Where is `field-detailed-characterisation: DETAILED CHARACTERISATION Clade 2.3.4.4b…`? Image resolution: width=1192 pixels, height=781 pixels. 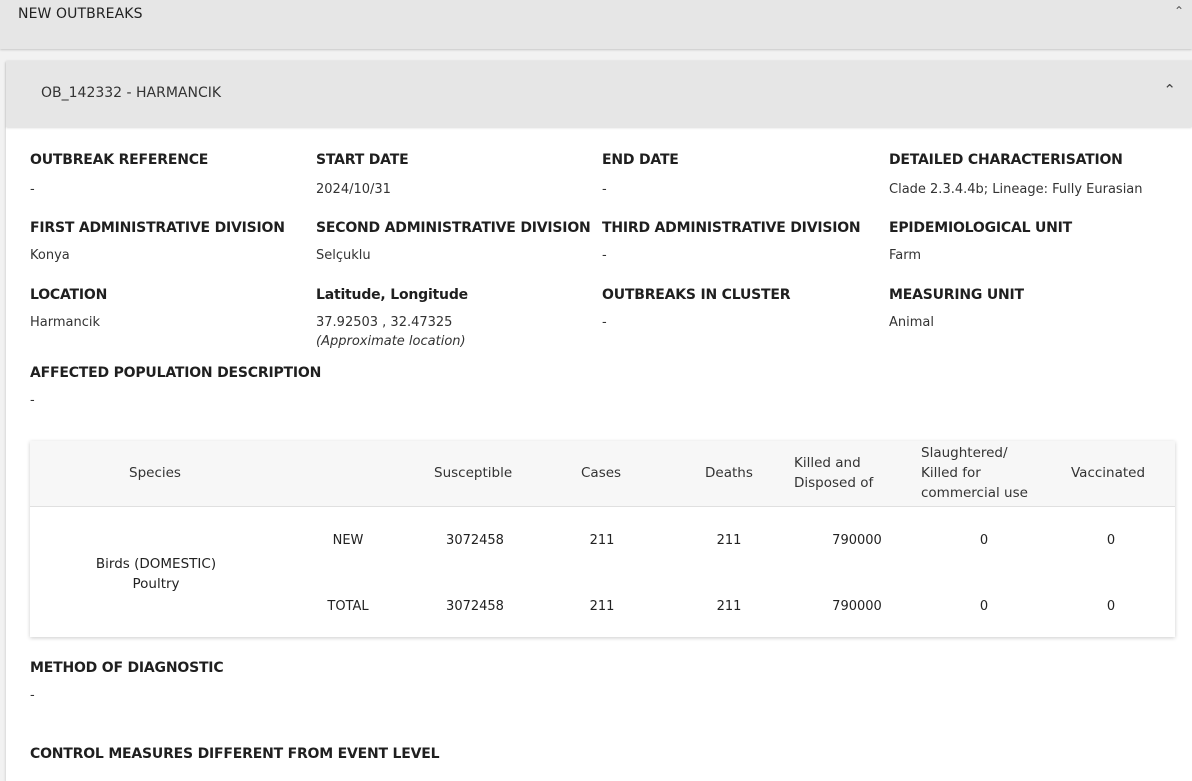 field-detailed-characterisation: DETAILED CHARACTERISATION Clade 2.3.4.4b… is located at coordinates (1016, 174).